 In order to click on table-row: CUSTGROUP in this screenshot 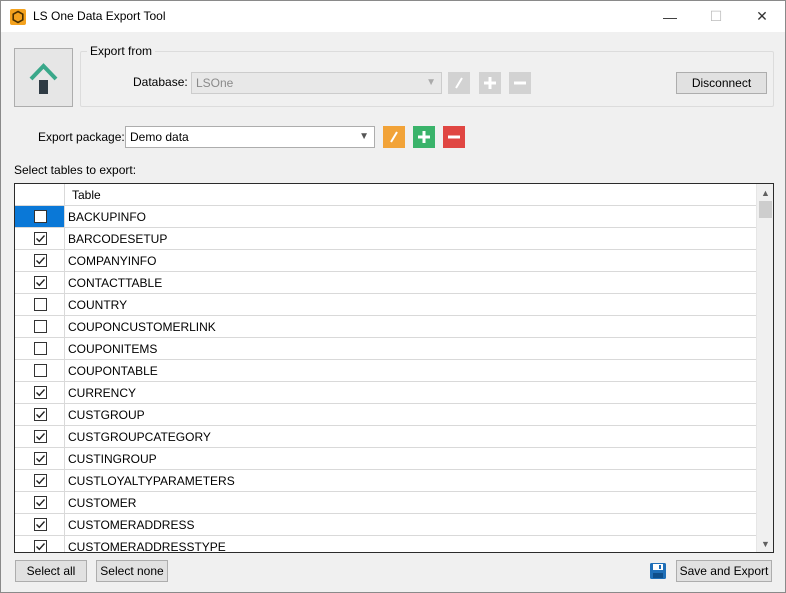, I will do `click(385, 415)`.